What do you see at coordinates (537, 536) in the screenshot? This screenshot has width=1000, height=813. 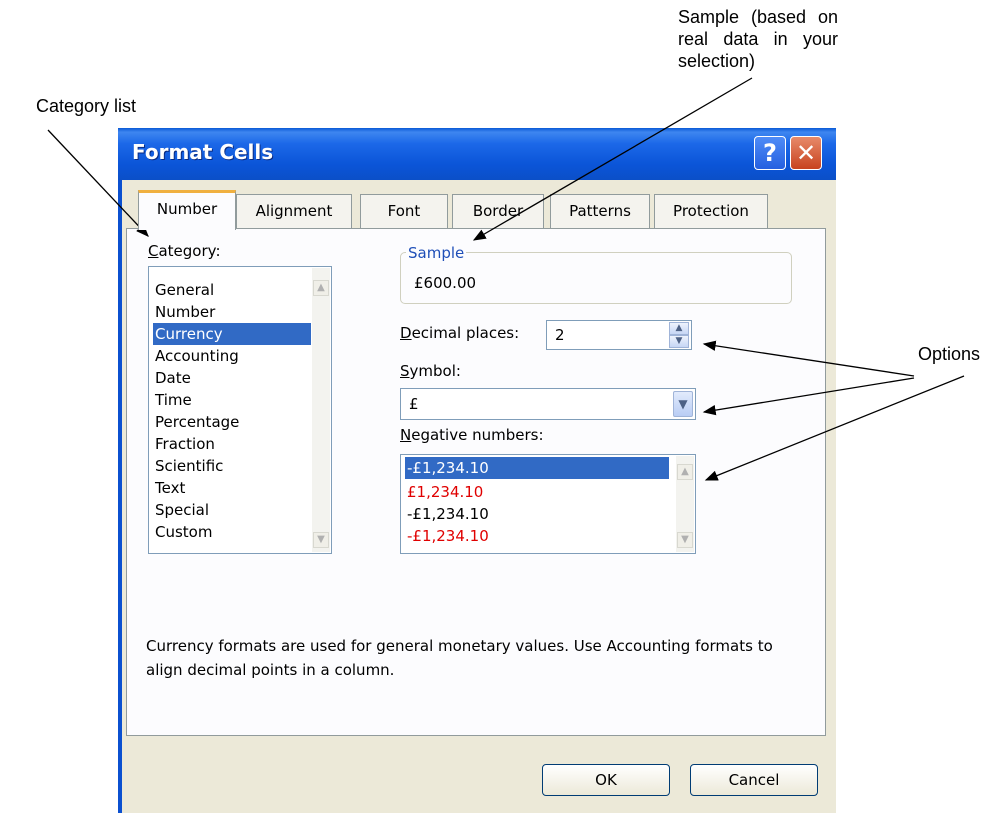 I see `negative-item-4: -£1,234.10` at bounding box center [537, 536].